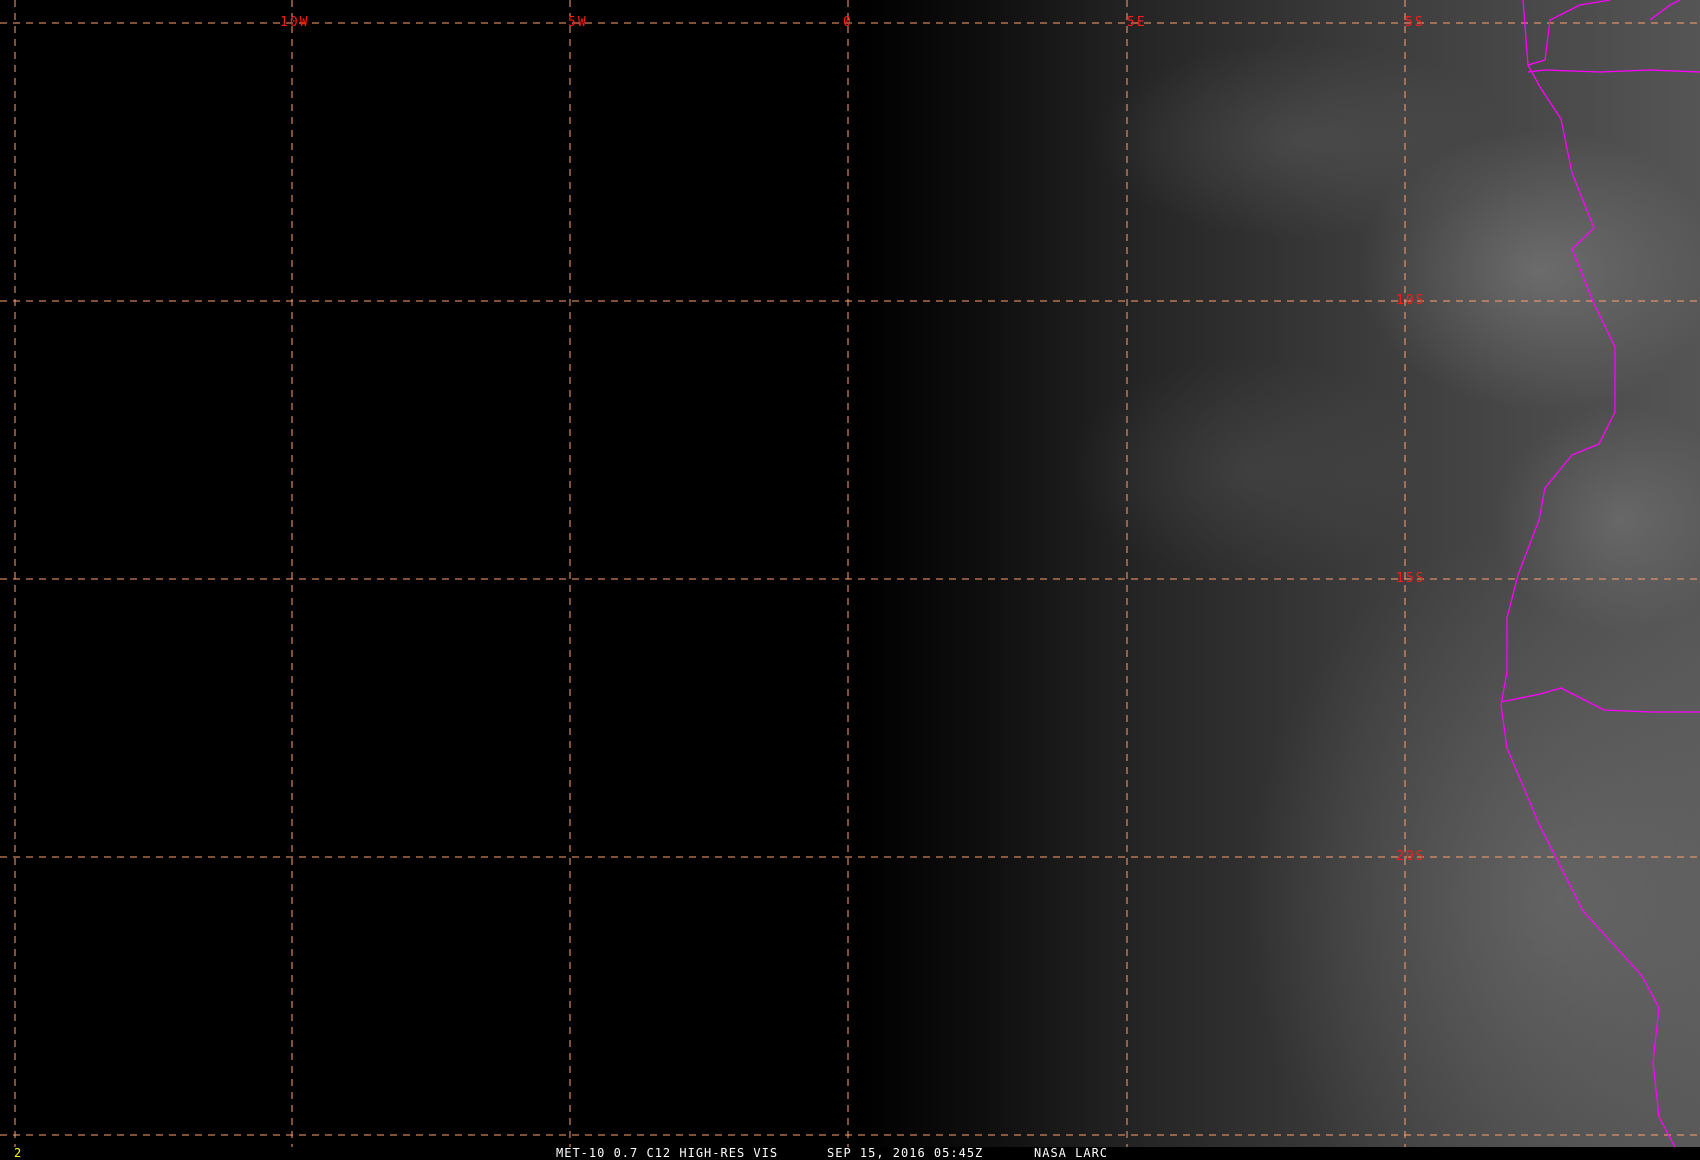 This screenshot has height=1160, width=1700. What do you see at coordinates (1588, 574) in the screenshot?
I see `coastline-west-africa` at bounding box center [1588, 574].